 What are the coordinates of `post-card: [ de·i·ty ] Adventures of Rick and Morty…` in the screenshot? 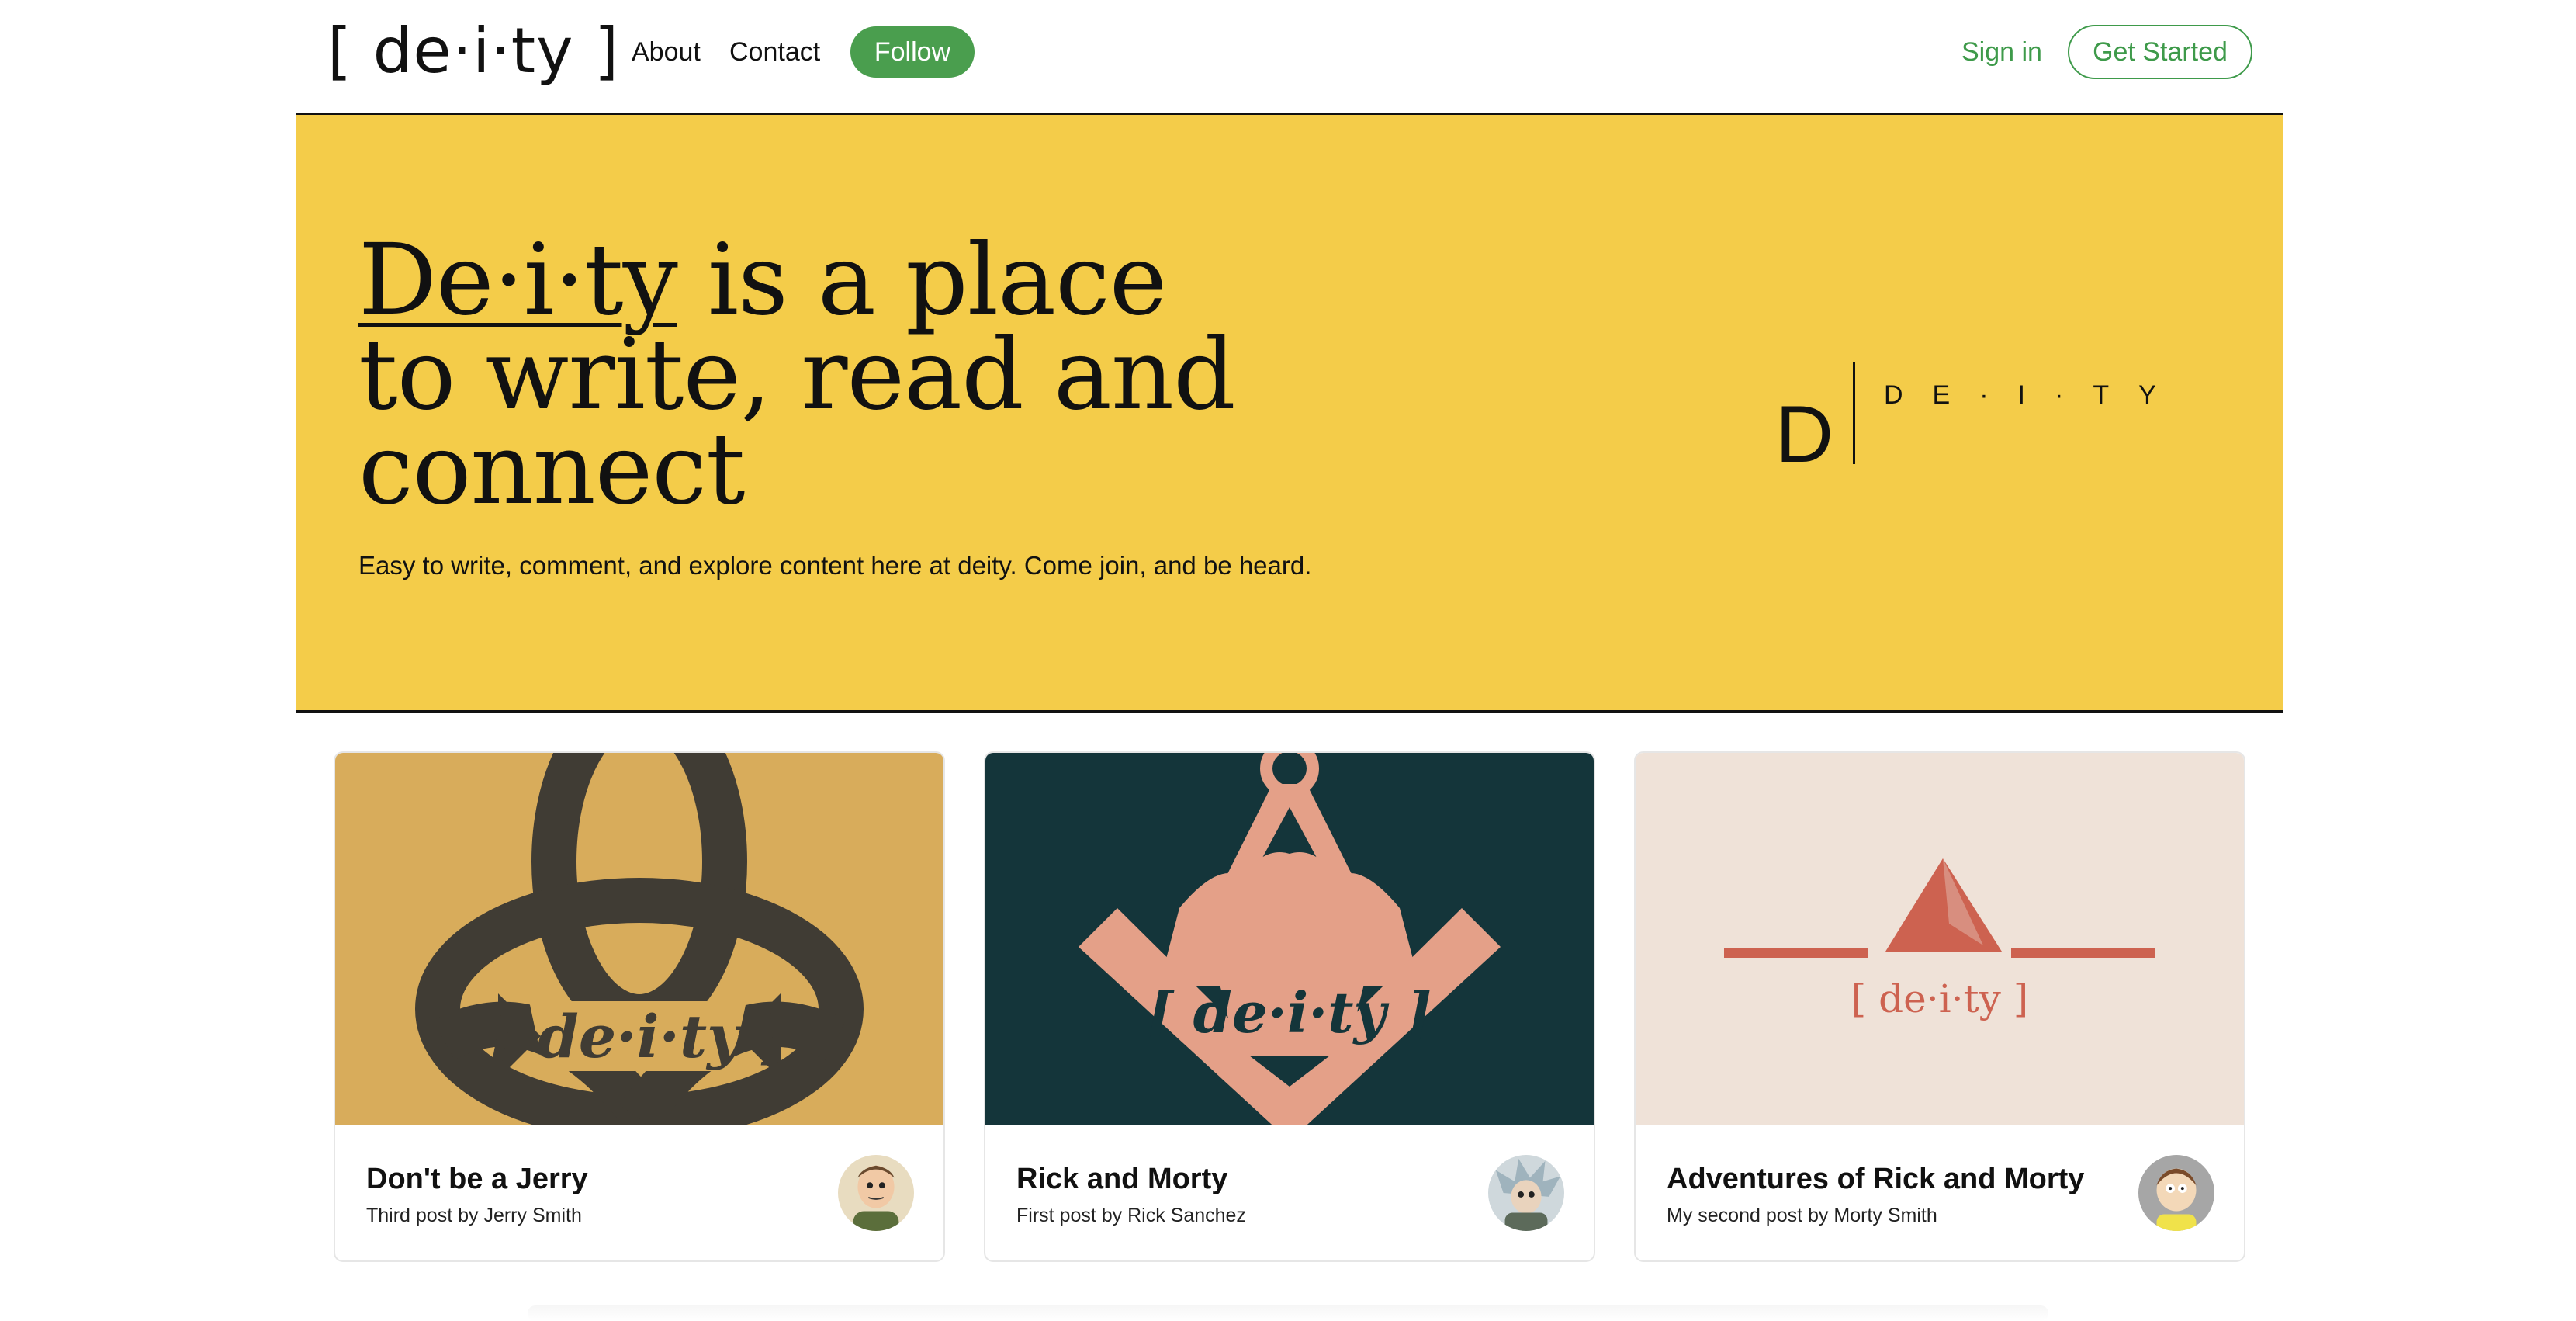 It's located at (1939, 1007).